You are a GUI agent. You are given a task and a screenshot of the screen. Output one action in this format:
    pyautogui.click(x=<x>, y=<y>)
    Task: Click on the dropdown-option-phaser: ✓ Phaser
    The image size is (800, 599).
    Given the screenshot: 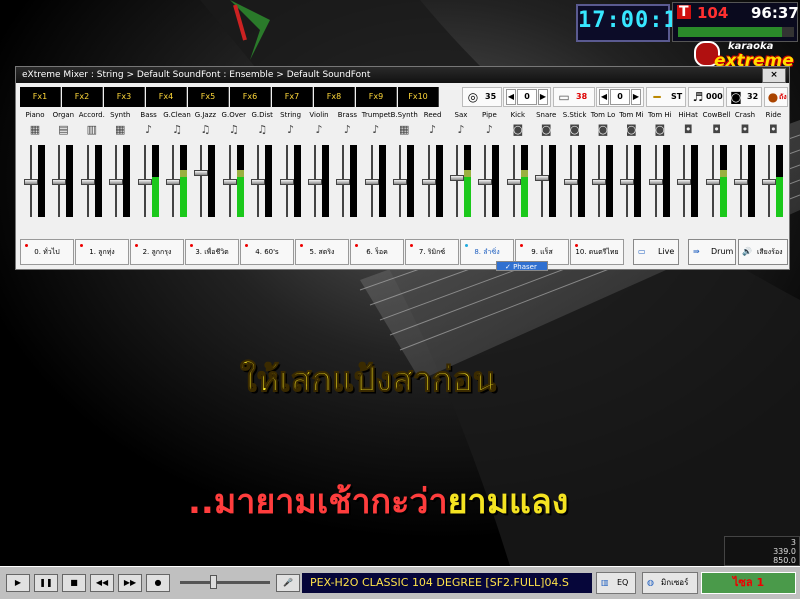 What is the action you would take?
    pyautogui.click(x=522, y=266)
    